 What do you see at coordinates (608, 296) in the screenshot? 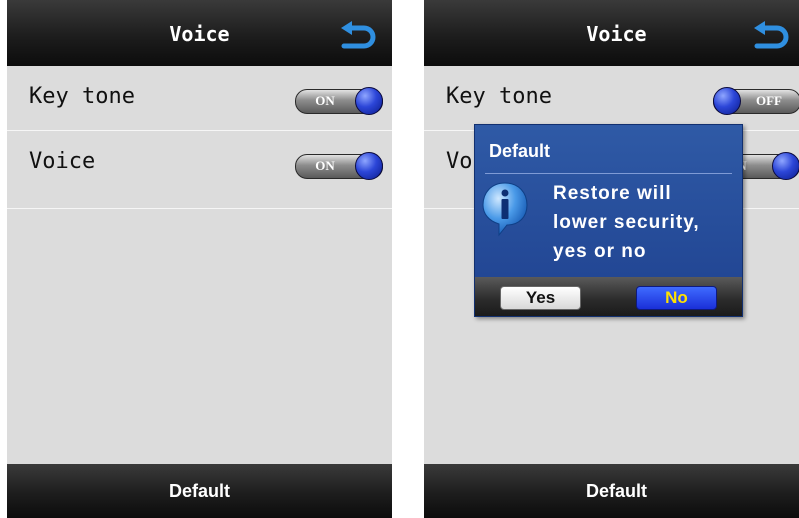
I see `dialog-button-bar: Yes No` at bounding box center [608, 296].